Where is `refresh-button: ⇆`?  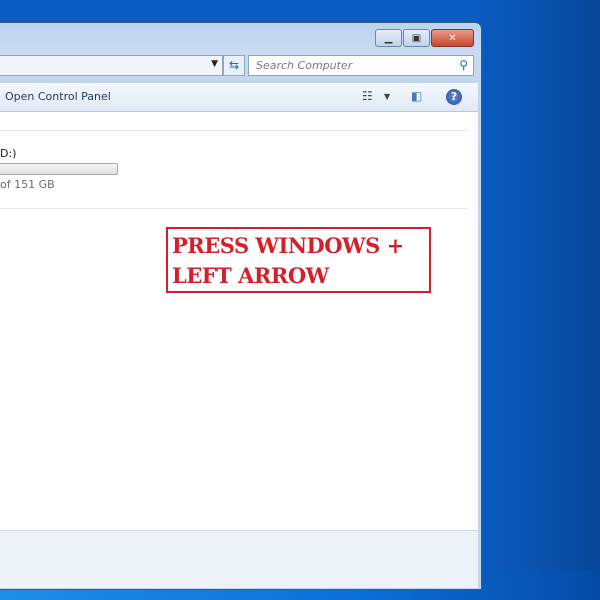 refresh-button: ⇆ is located at coordinates (234, 65).